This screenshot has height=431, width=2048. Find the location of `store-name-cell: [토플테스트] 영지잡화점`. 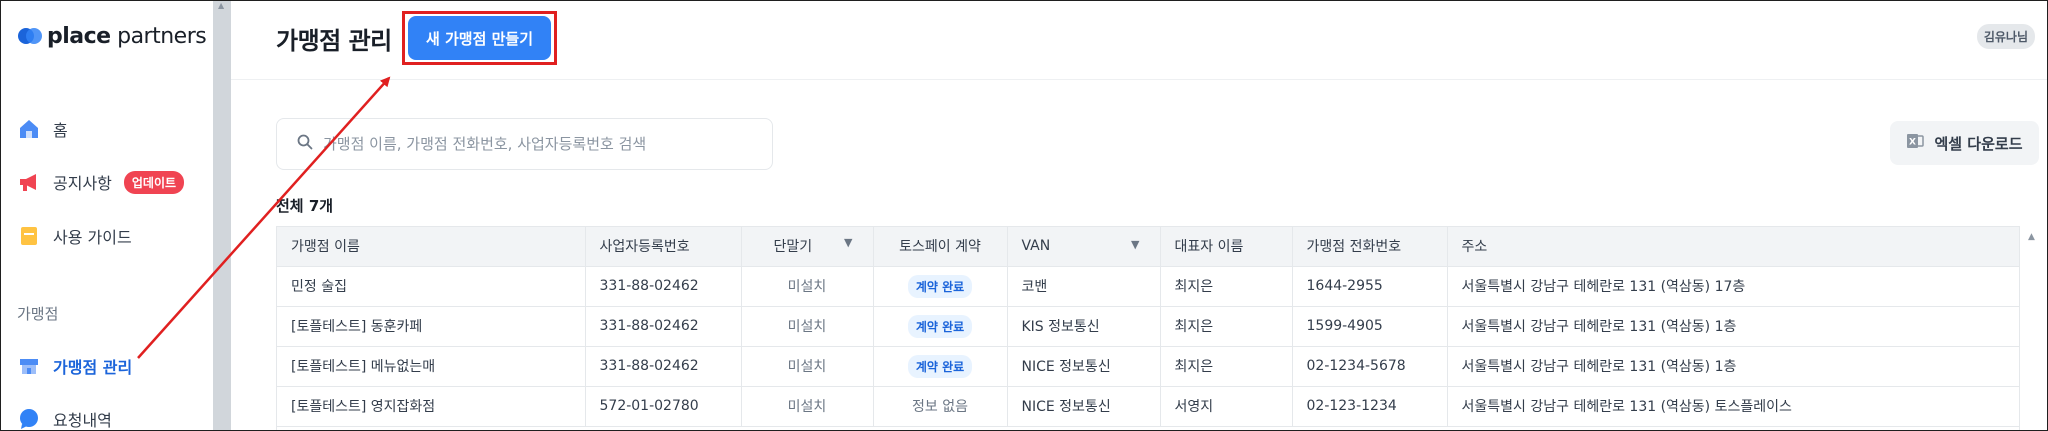

store-name-cell: [토플테스트] 영지잡화점 is located at coordinates (431, 406).